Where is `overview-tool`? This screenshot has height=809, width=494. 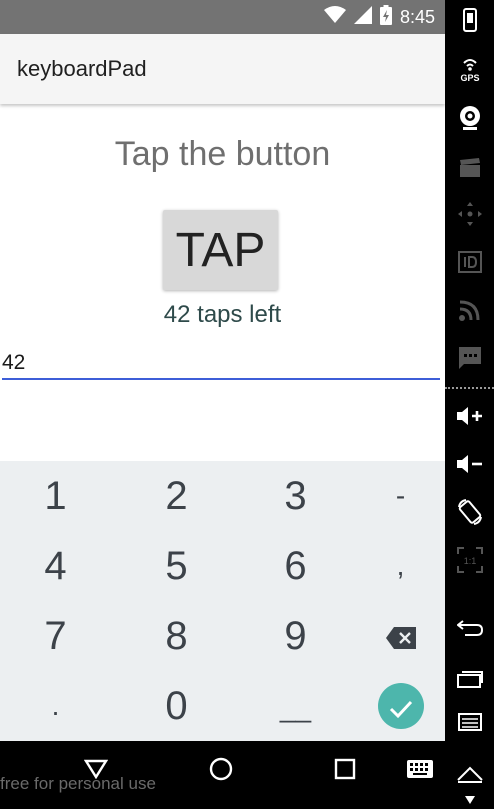 overview-tool is located at coordinates (469, 680).